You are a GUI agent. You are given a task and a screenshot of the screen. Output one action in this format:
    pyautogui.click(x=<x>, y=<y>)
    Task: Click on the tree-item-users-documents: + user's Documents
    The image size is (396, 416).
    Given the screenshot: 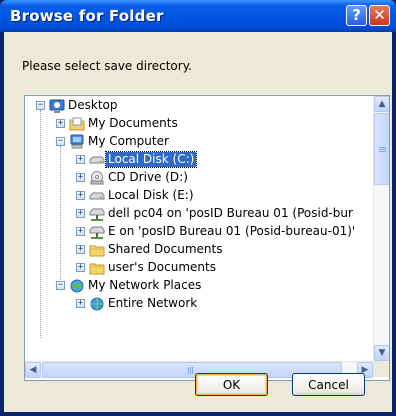 What is the action you would take?
    pyautogui.click(x=199, y=268)
    